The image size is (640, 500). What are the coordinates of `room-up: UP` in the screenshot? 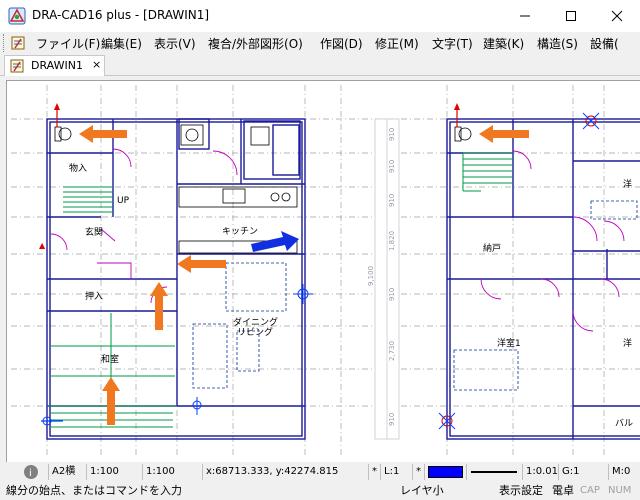 It's located at (123, 201).